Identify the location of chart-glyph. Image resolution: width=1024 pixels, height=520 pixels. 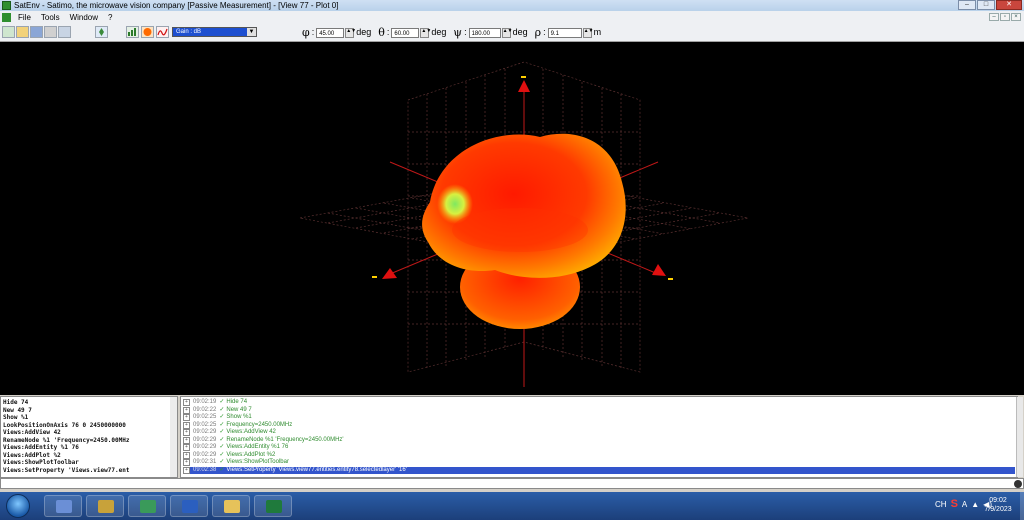
(132, 32).